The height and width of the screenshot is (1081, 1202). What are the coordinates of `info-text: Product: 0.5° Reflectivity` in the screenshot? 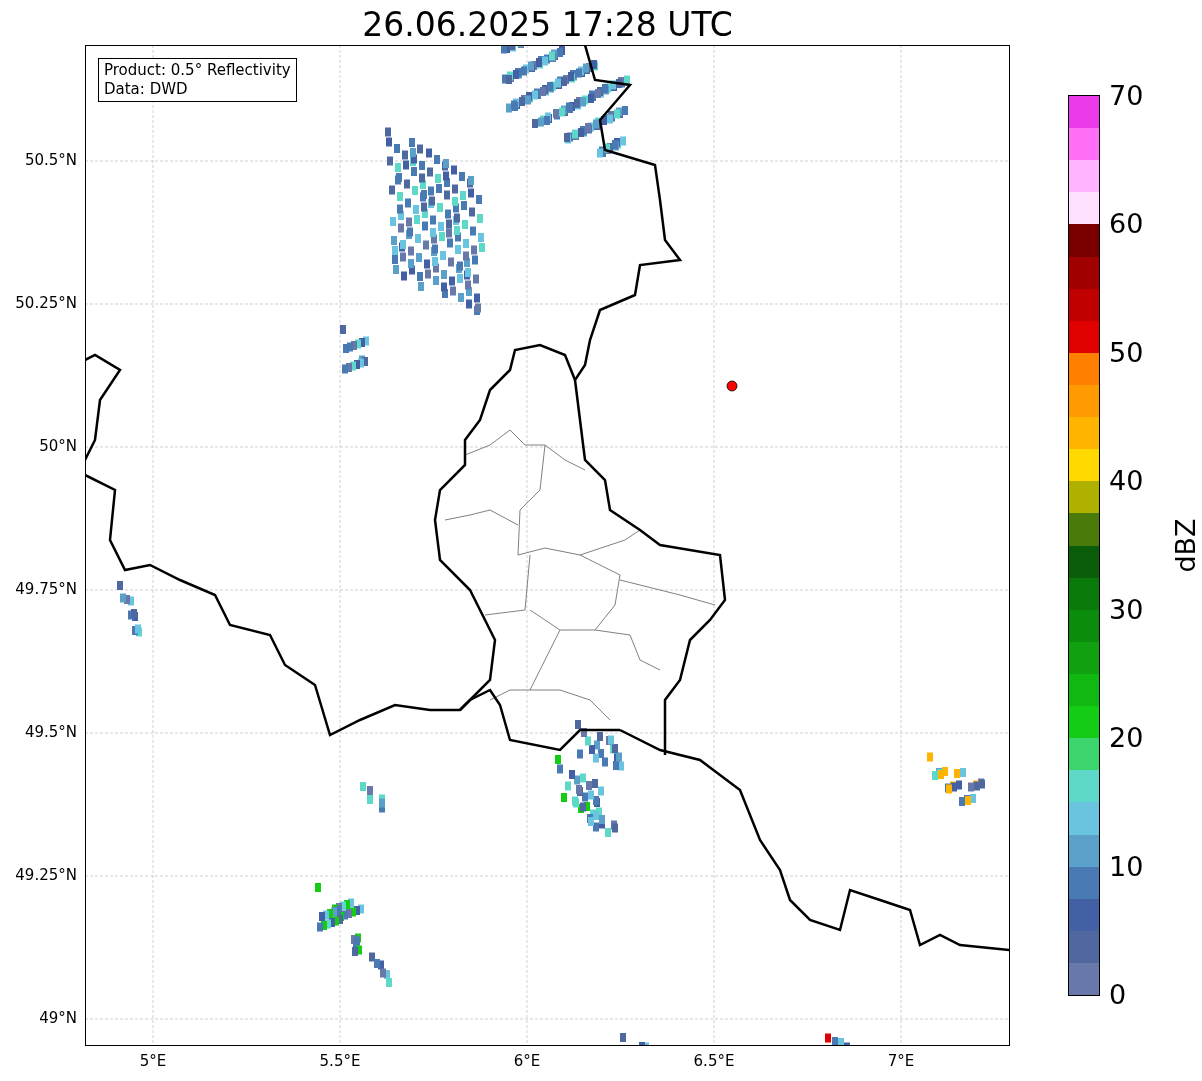 It's located at (197, 70).